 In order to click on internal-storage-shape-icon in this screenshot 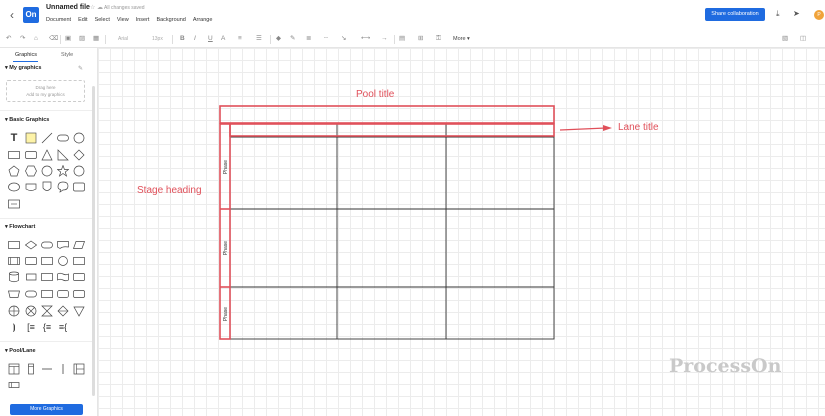, I will do `click(31, 261)`.